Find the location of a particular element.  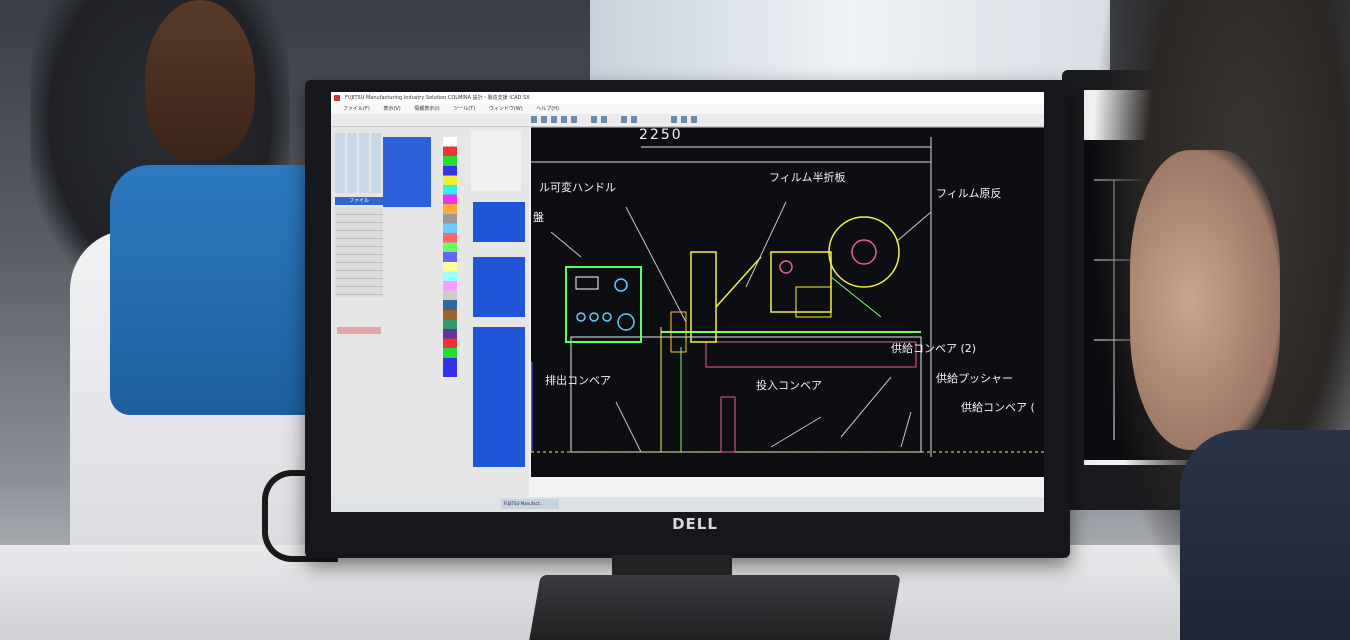

label-supply-pusher: 供給プッシャー is located at coordinates (974, 378).